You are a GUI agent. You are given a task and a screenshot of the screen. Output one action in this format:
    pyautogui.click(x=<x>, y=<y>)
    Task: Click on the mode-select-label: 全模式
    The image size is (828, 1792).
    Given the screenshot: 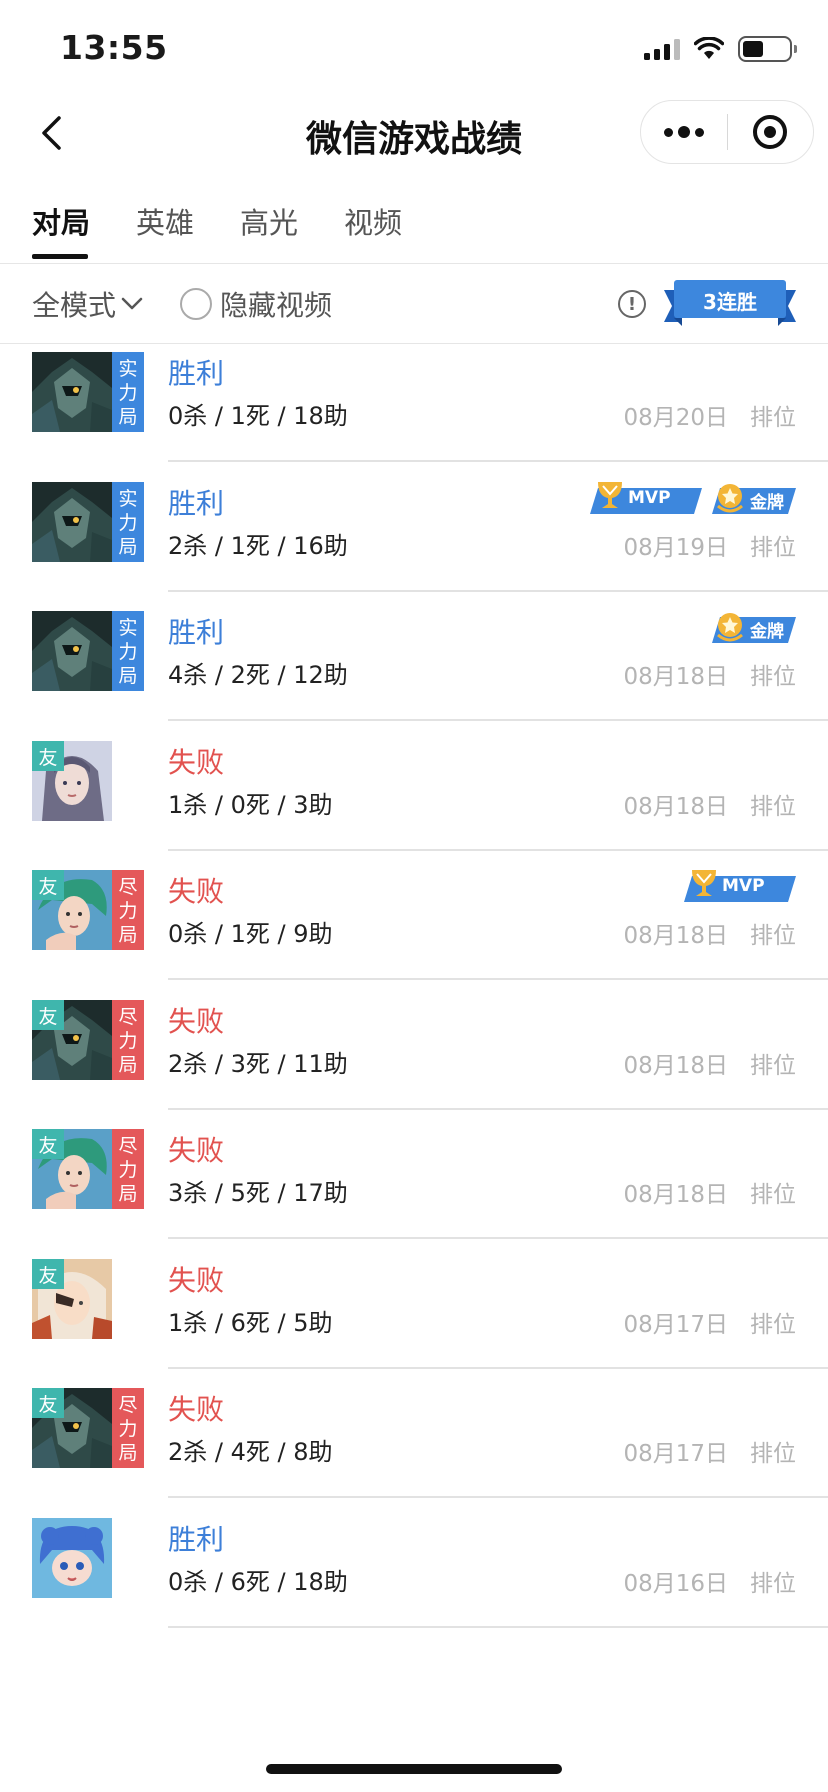 What is the action you would take?
    pyautogui.click(x=74, y=305)
    